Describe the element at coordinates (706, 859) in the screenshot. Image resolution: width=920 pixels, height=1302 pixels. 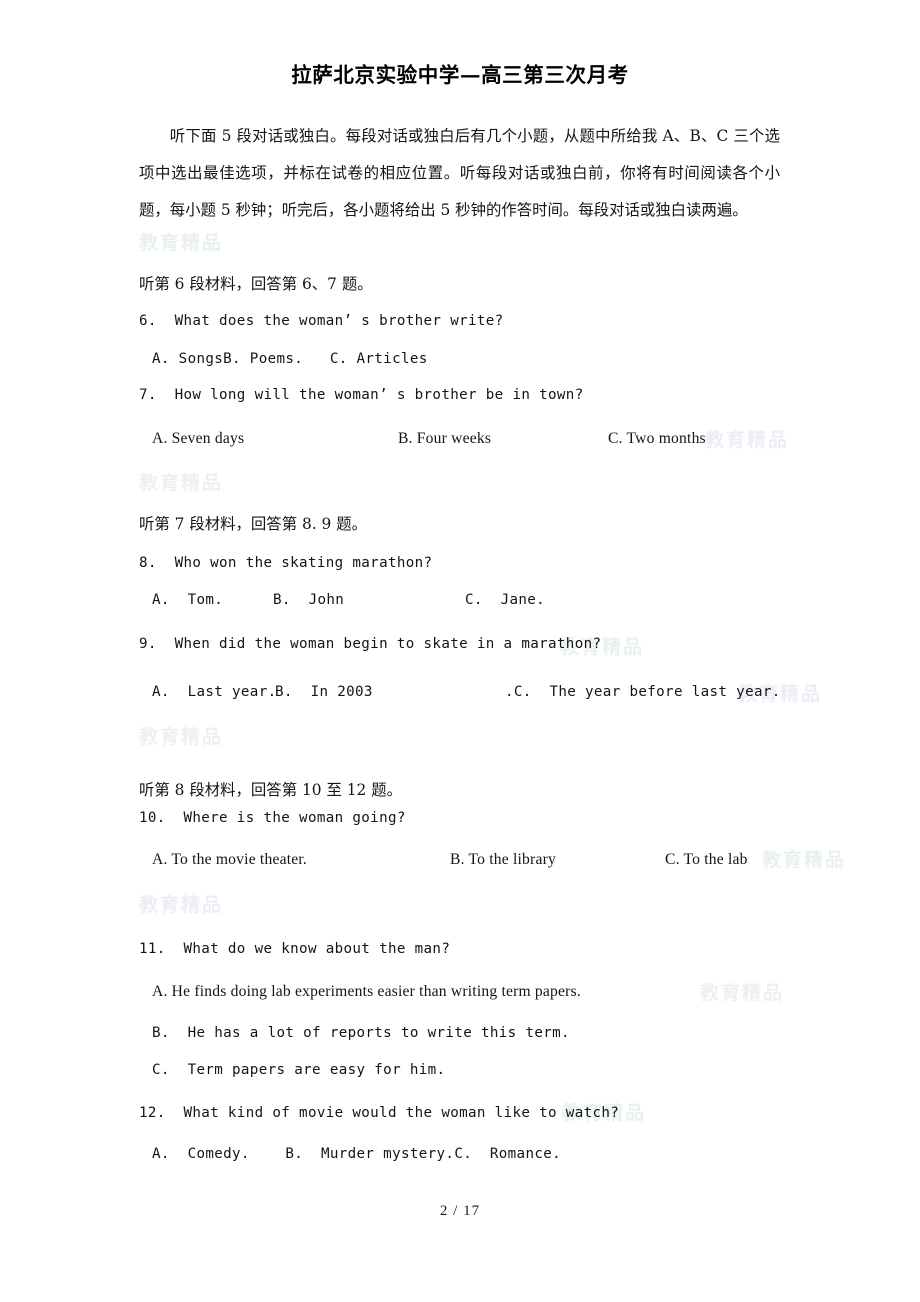
I see `question-10-option-c: C. To the lab` at that location.